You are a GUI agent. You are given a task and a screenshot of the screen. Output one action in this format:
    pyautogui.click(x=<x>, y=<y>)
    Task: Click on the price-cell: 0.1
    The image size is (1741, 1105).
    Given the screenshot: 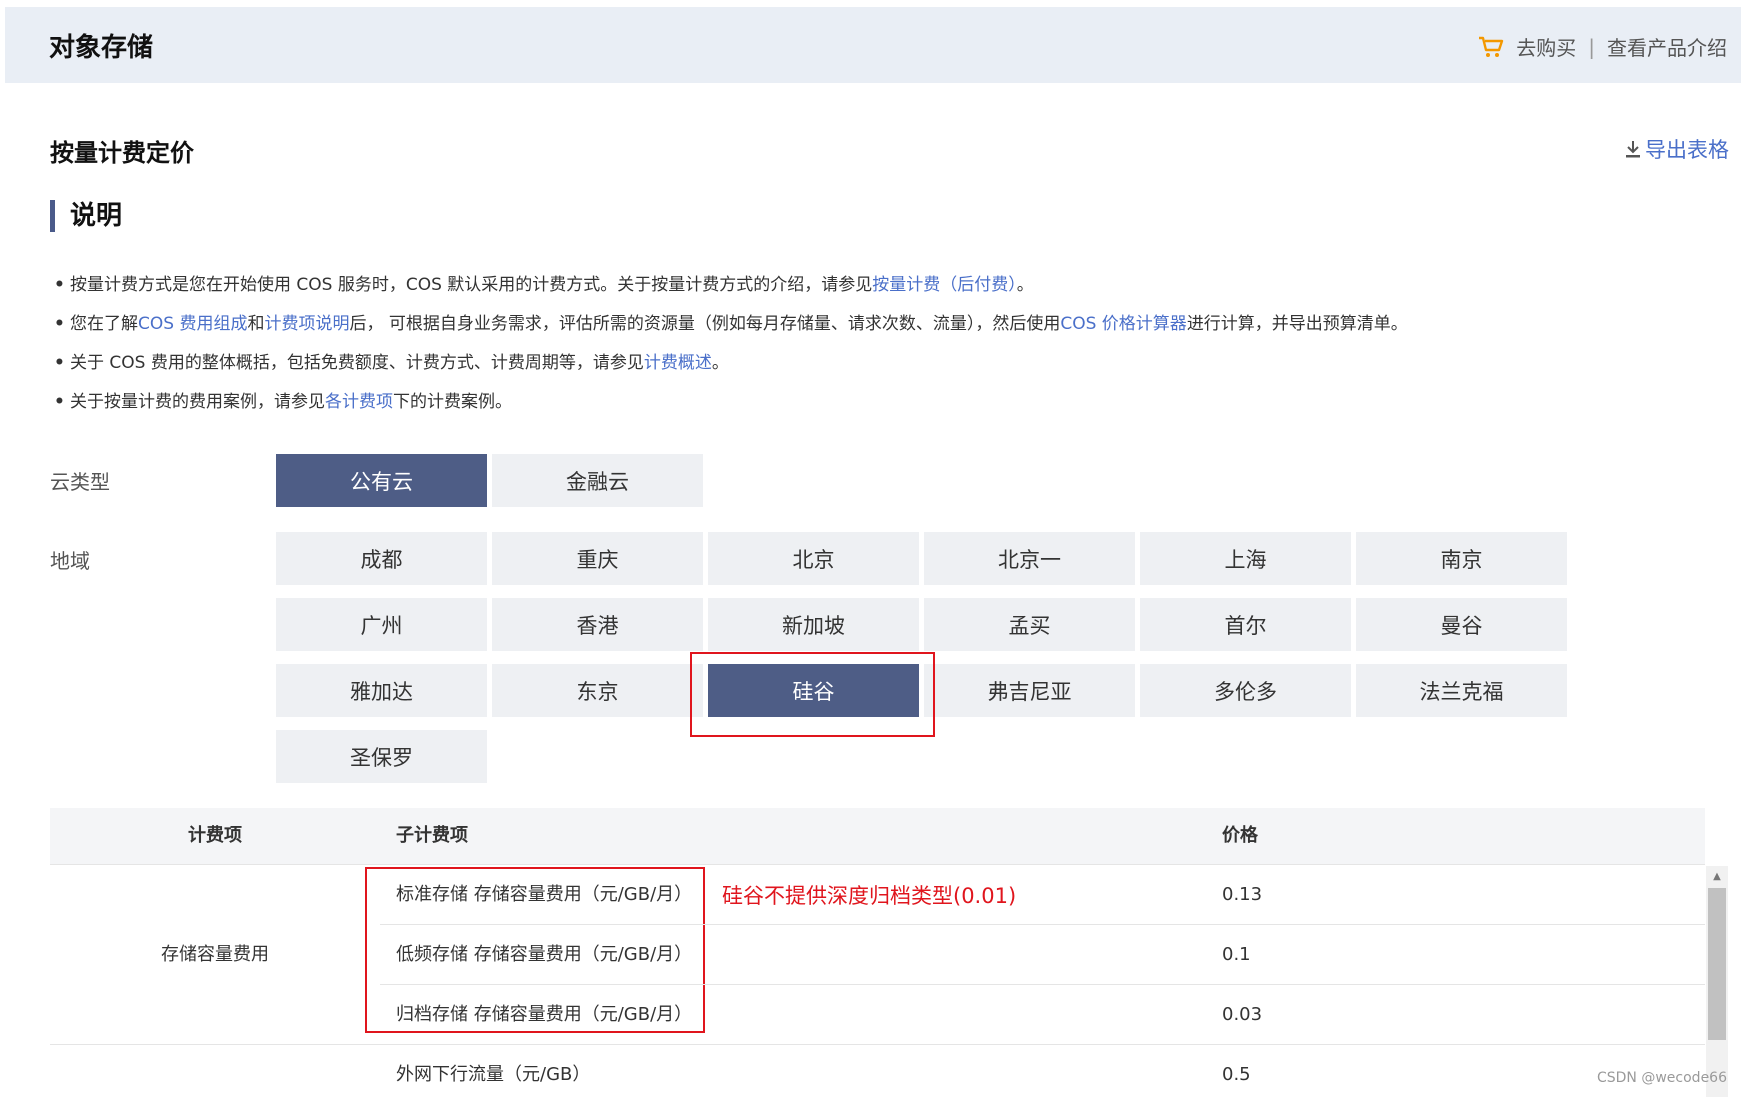 What is the action you would take?
    pyautogui.click(x=1236, y=954)
    